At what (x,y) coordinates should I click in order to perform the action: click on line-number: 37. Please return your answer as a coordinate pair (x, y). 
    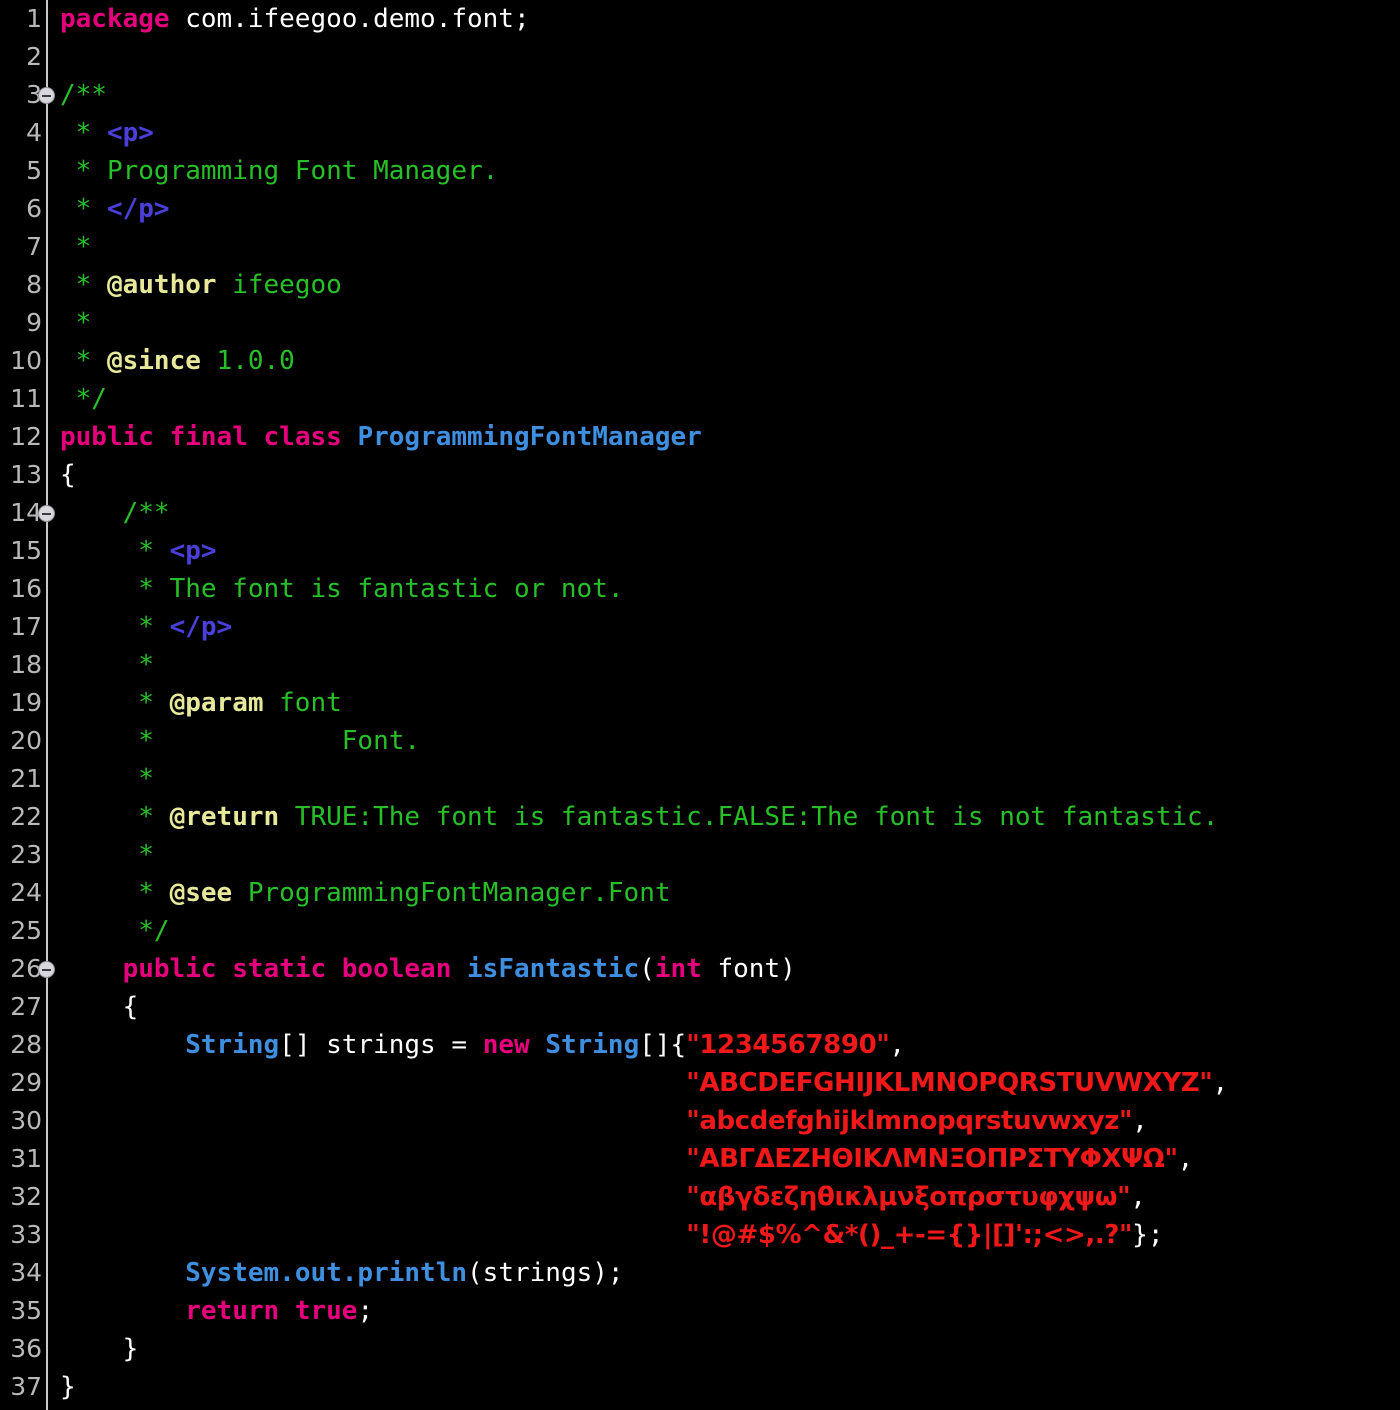
    Looking at the image, I should click on (26, 1386).